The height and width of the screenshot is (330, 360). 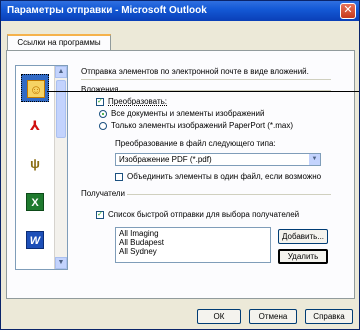 I want to click on tab-label: Ссылки на программы, so click(x=59, y=42).